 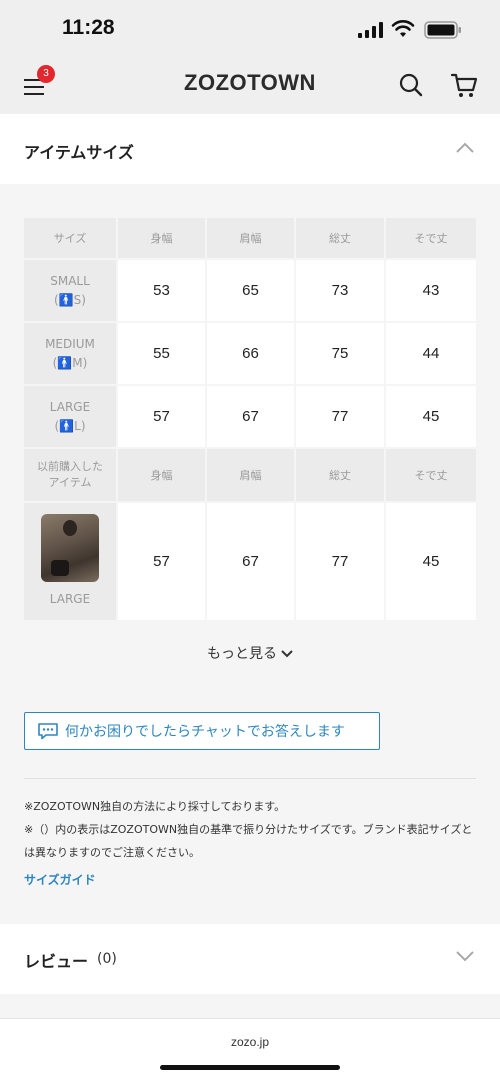 I want to click on cart-icon, so click(x=464, y=85).